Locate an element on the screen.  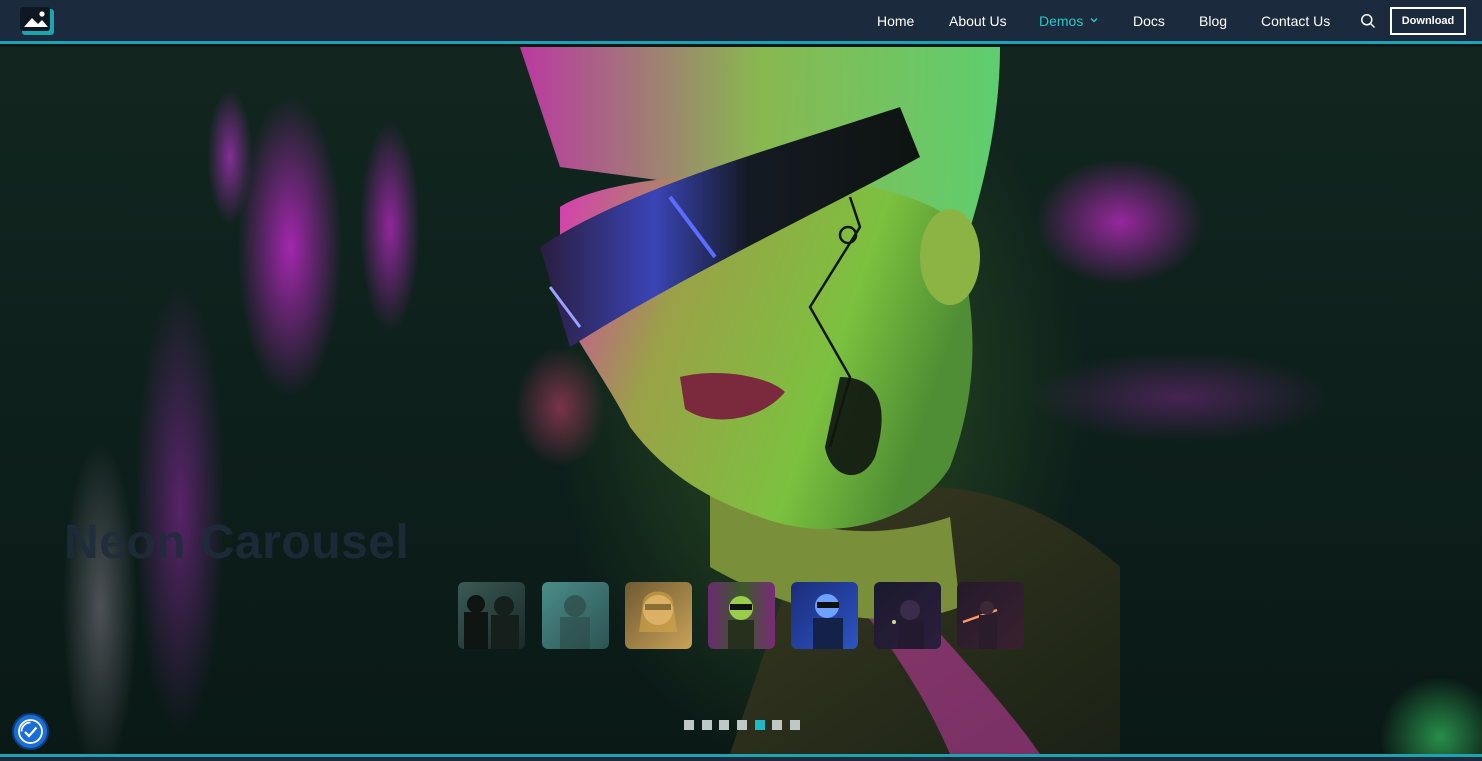
carousel-pagination is located at coordinates (744, 725).